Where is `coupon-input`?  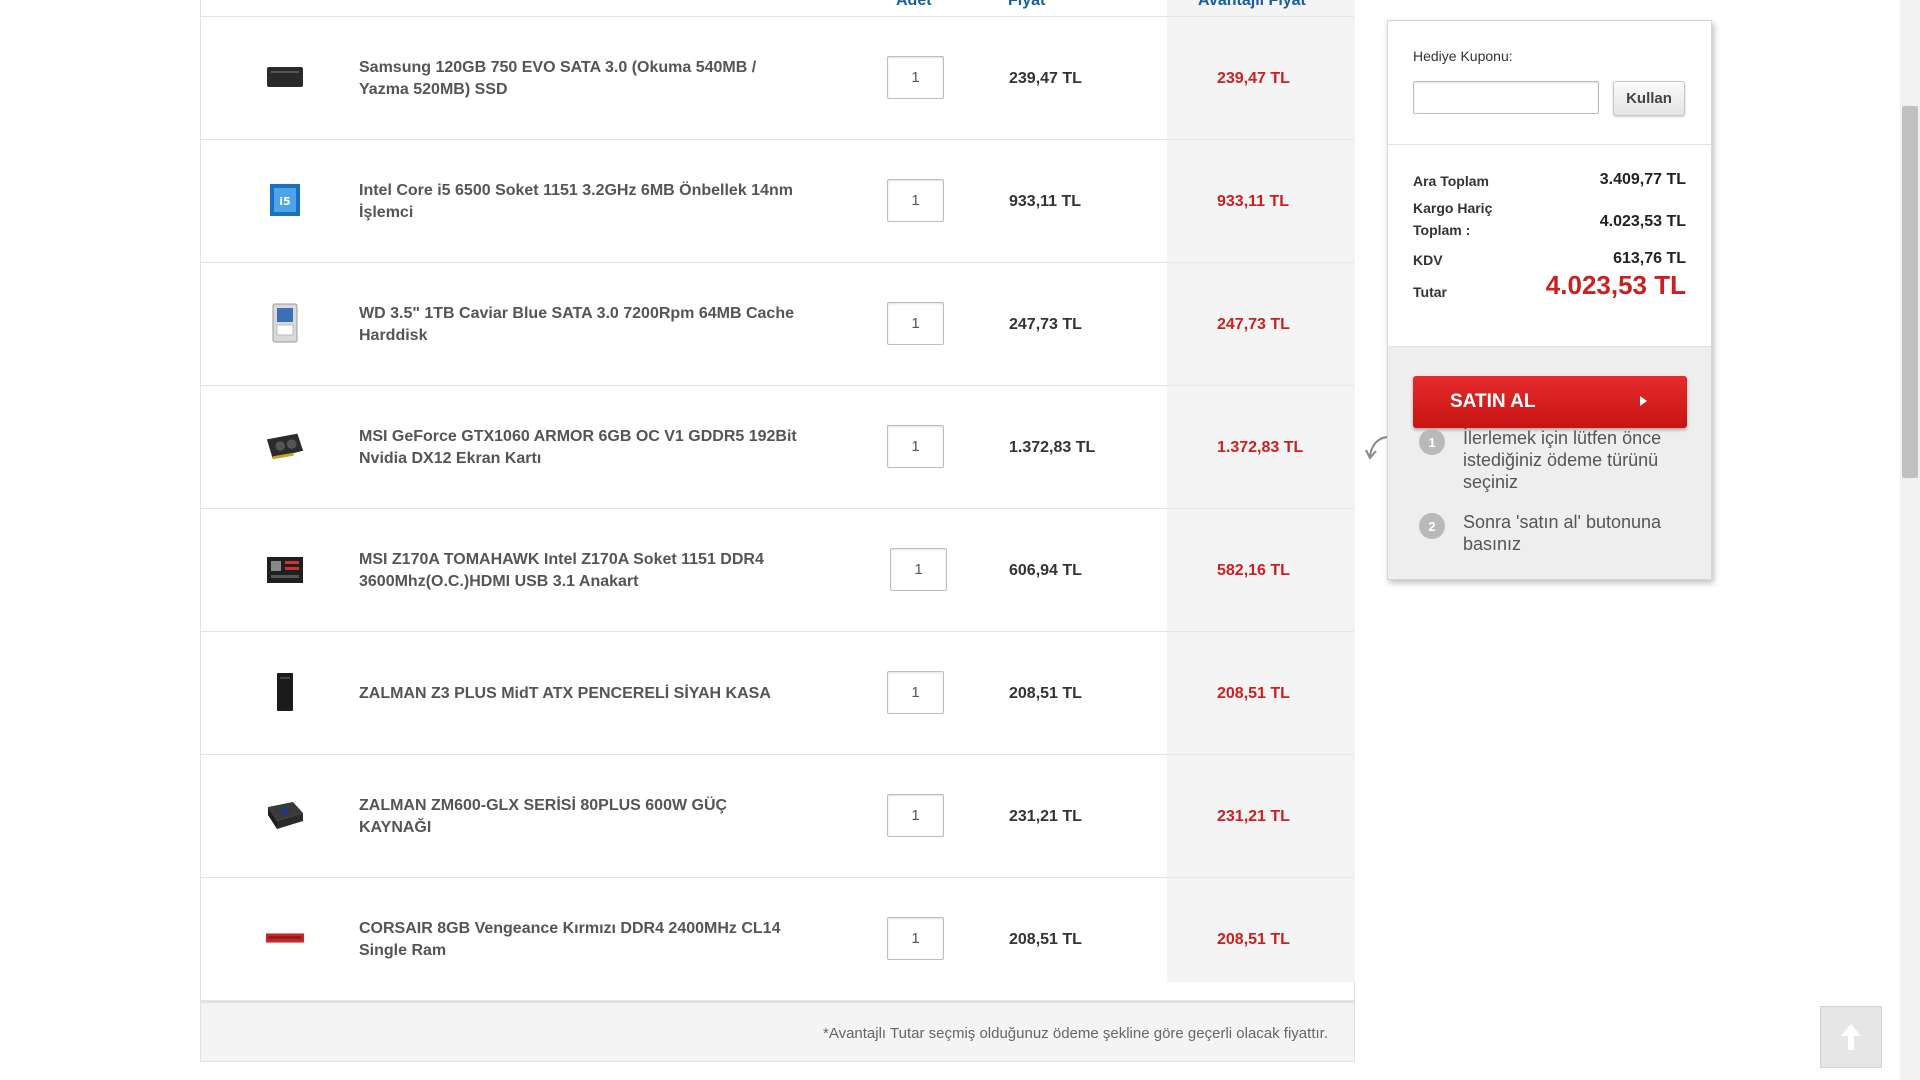
coupon-input is located at coordinates (1506, 97).